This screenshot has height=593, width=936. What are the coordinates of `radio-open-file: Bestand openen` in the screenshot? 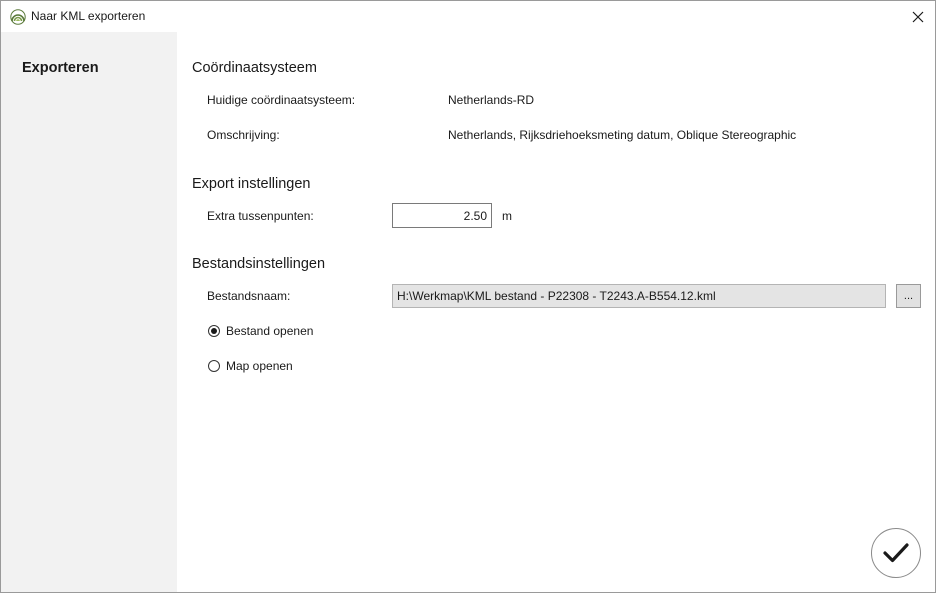 It's located at (260, 331).